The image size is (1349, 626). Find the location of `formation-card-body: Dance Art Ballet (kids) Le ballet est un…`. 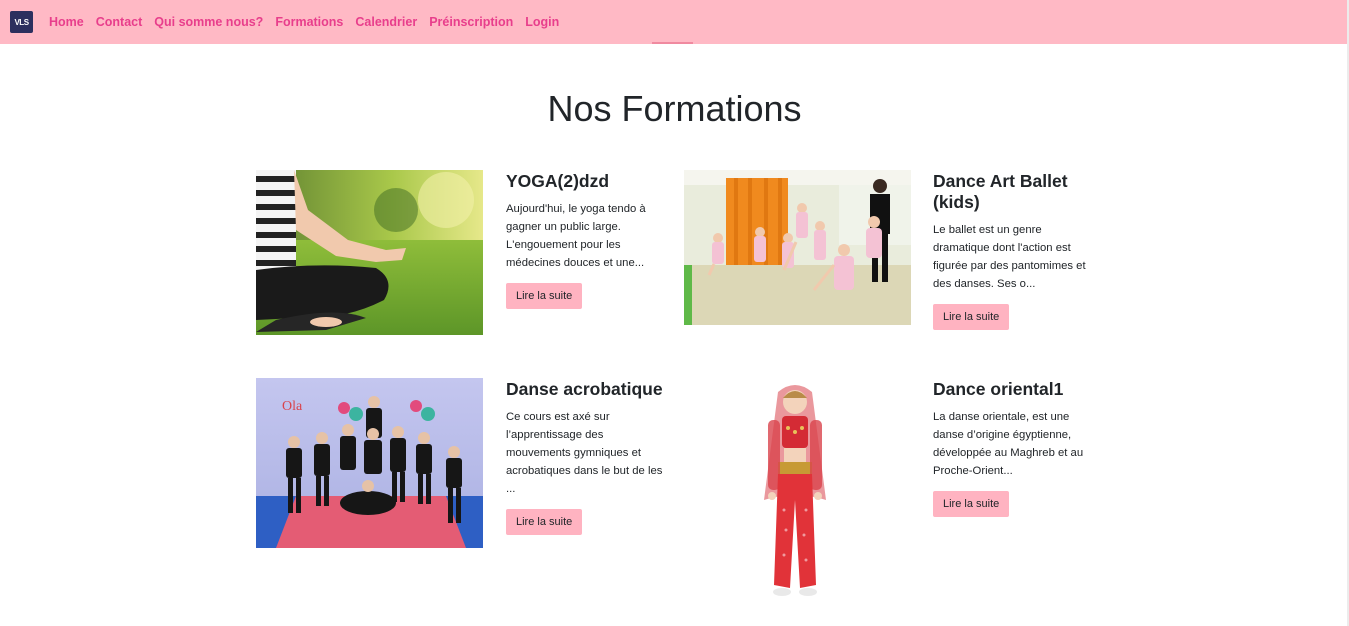

formation-card-body: Dance Art Ballet (kids) Le ballet est un… is located at coordinates (1013, 250).